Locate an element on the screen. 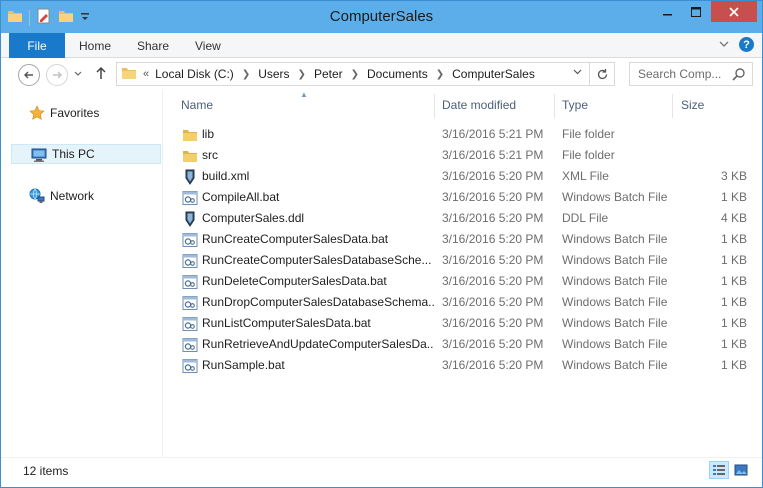 Image resolution: width=763 pixels, height=488 pixels. refresh-button is located at coordinates (601, 74).